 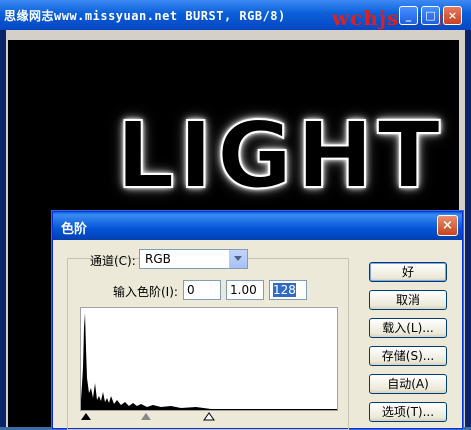 What do you see at coordinates (452, 15) in the screenshot?
I see `close-button: ×` at bounding box center [452, 15].